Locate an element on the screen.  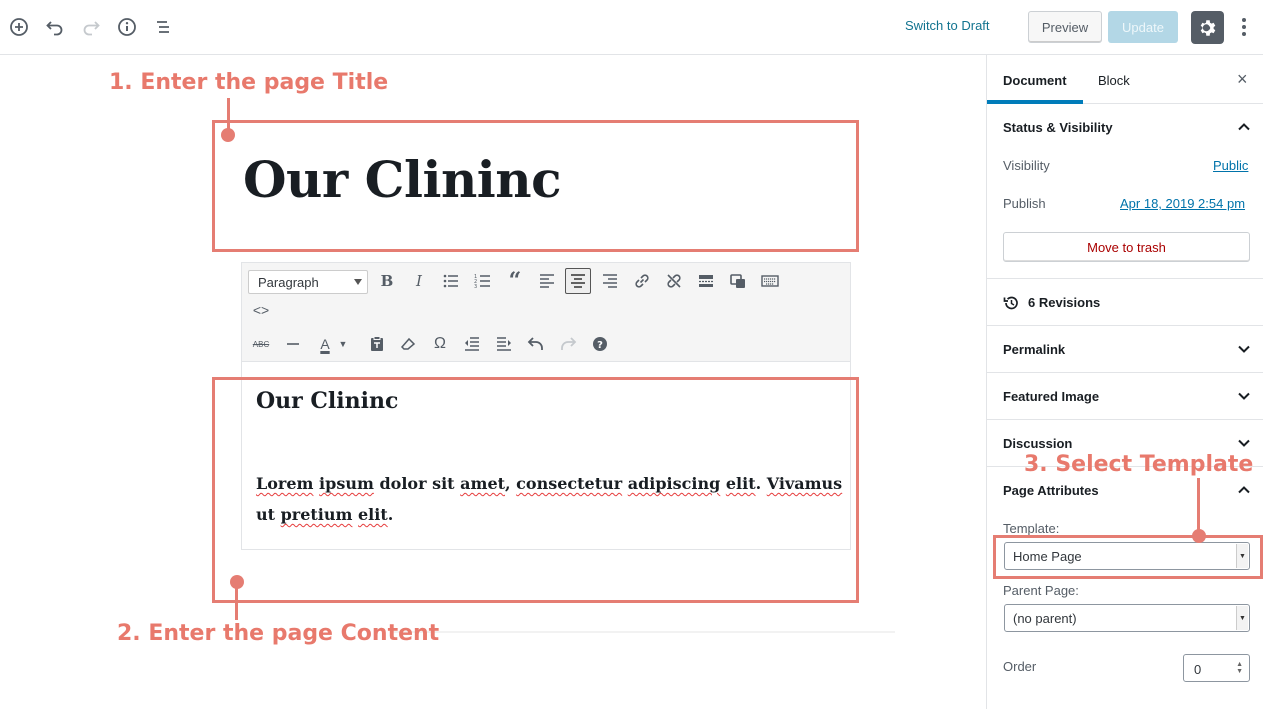
align-center-icon is located at coordinates (578, 281).